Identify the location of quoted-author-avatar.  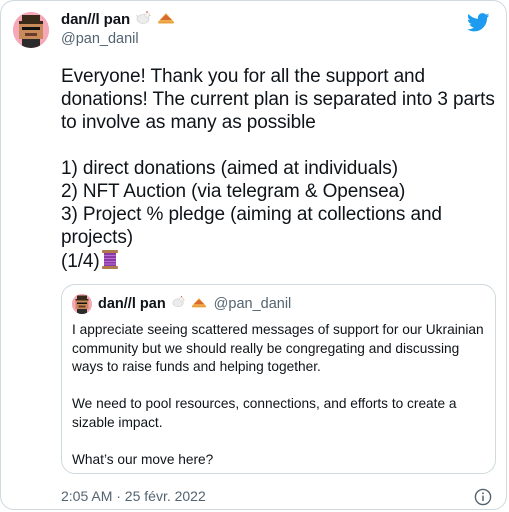
(82, 304).